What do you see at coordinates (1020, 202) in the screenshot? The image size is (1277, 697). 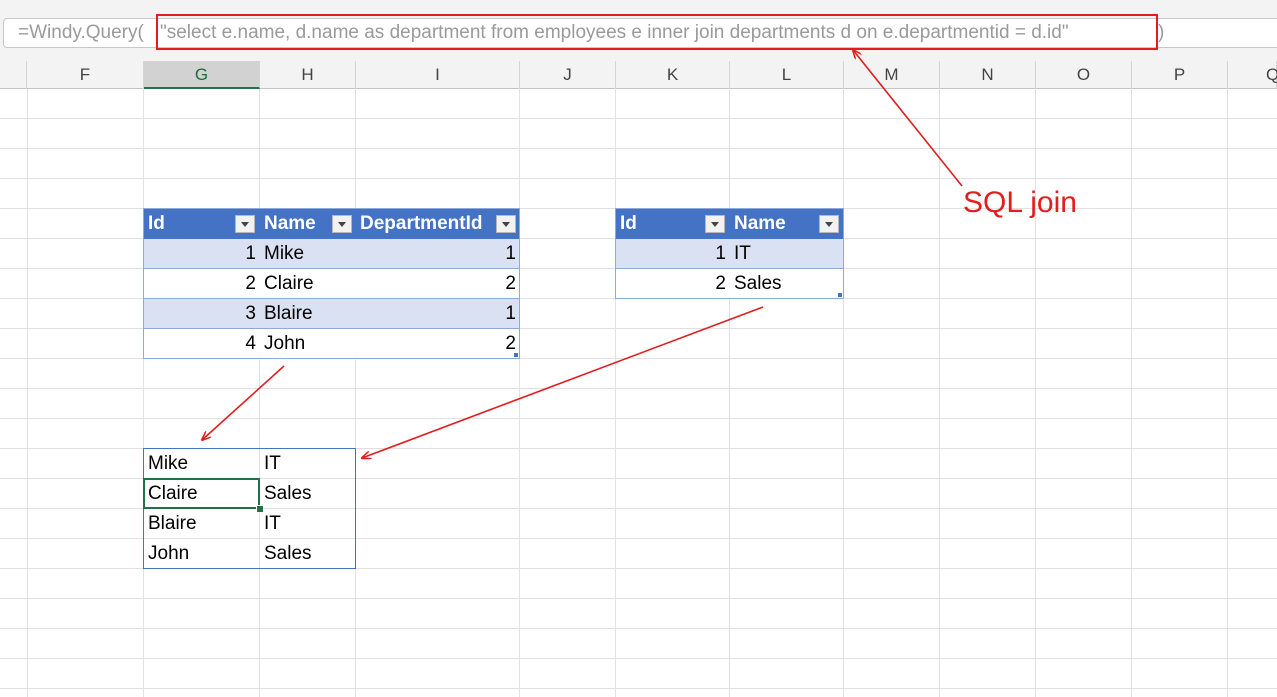 I see `sql-join-annotation: SQL join` at bounding box center [1020, 202].